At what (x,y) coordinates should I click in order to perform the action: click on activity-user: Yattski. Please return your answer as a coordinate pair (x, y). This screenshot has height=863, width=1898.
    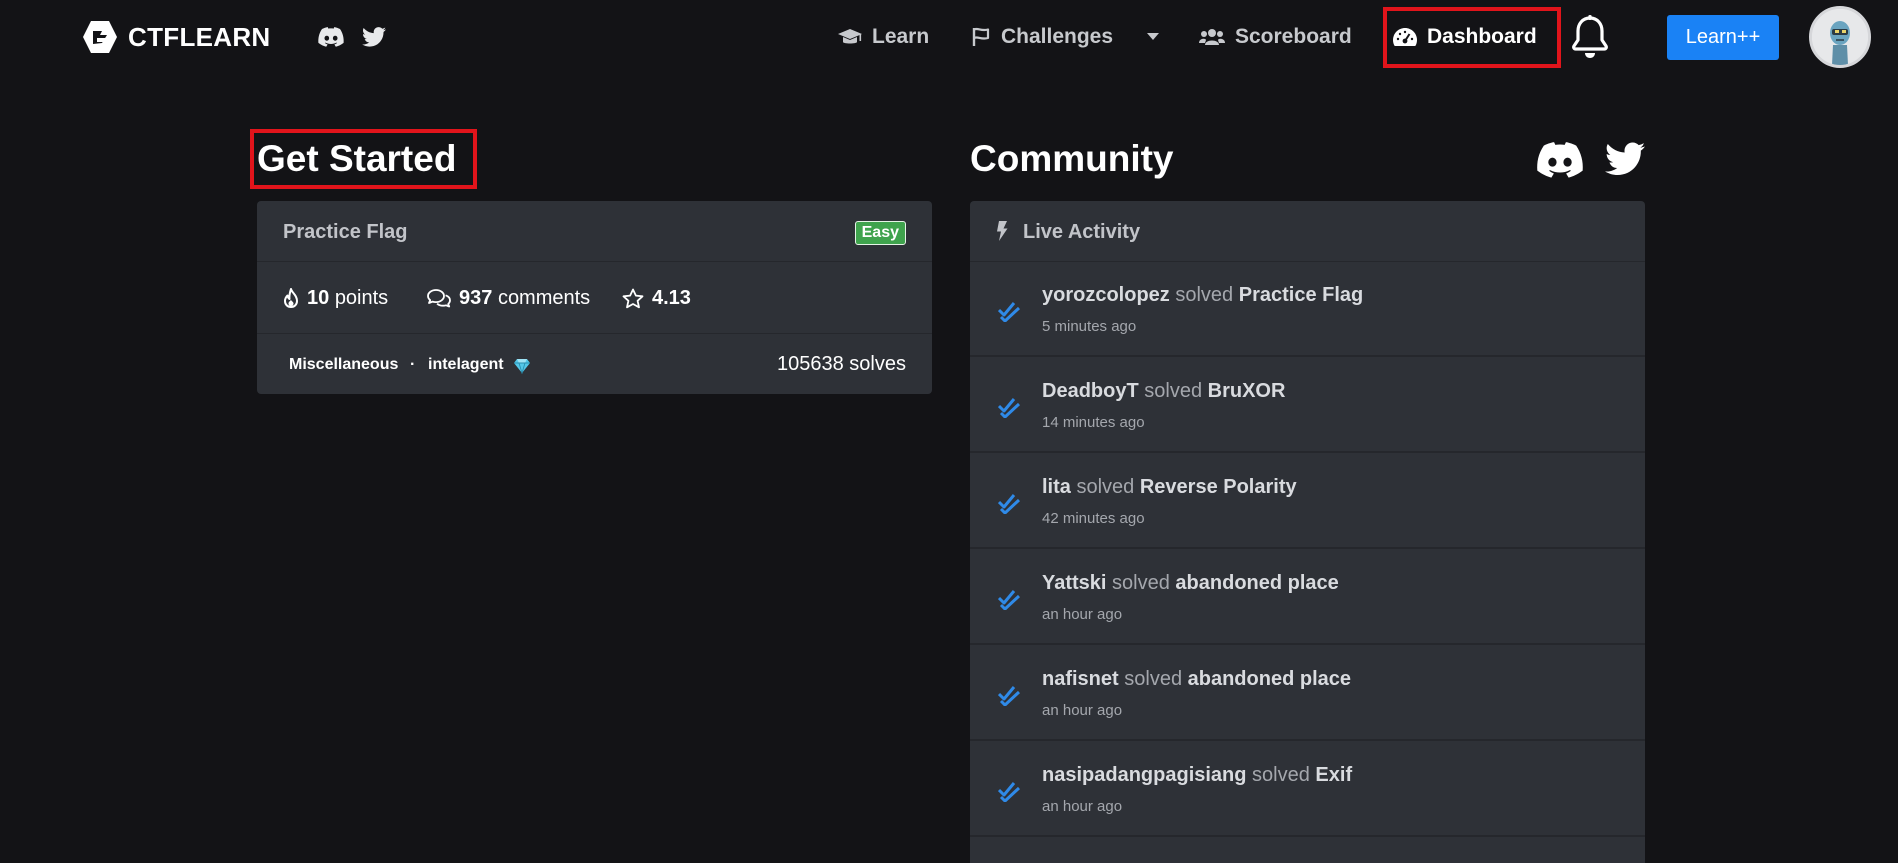
    Looking at the image, I should click on (1074, 583).